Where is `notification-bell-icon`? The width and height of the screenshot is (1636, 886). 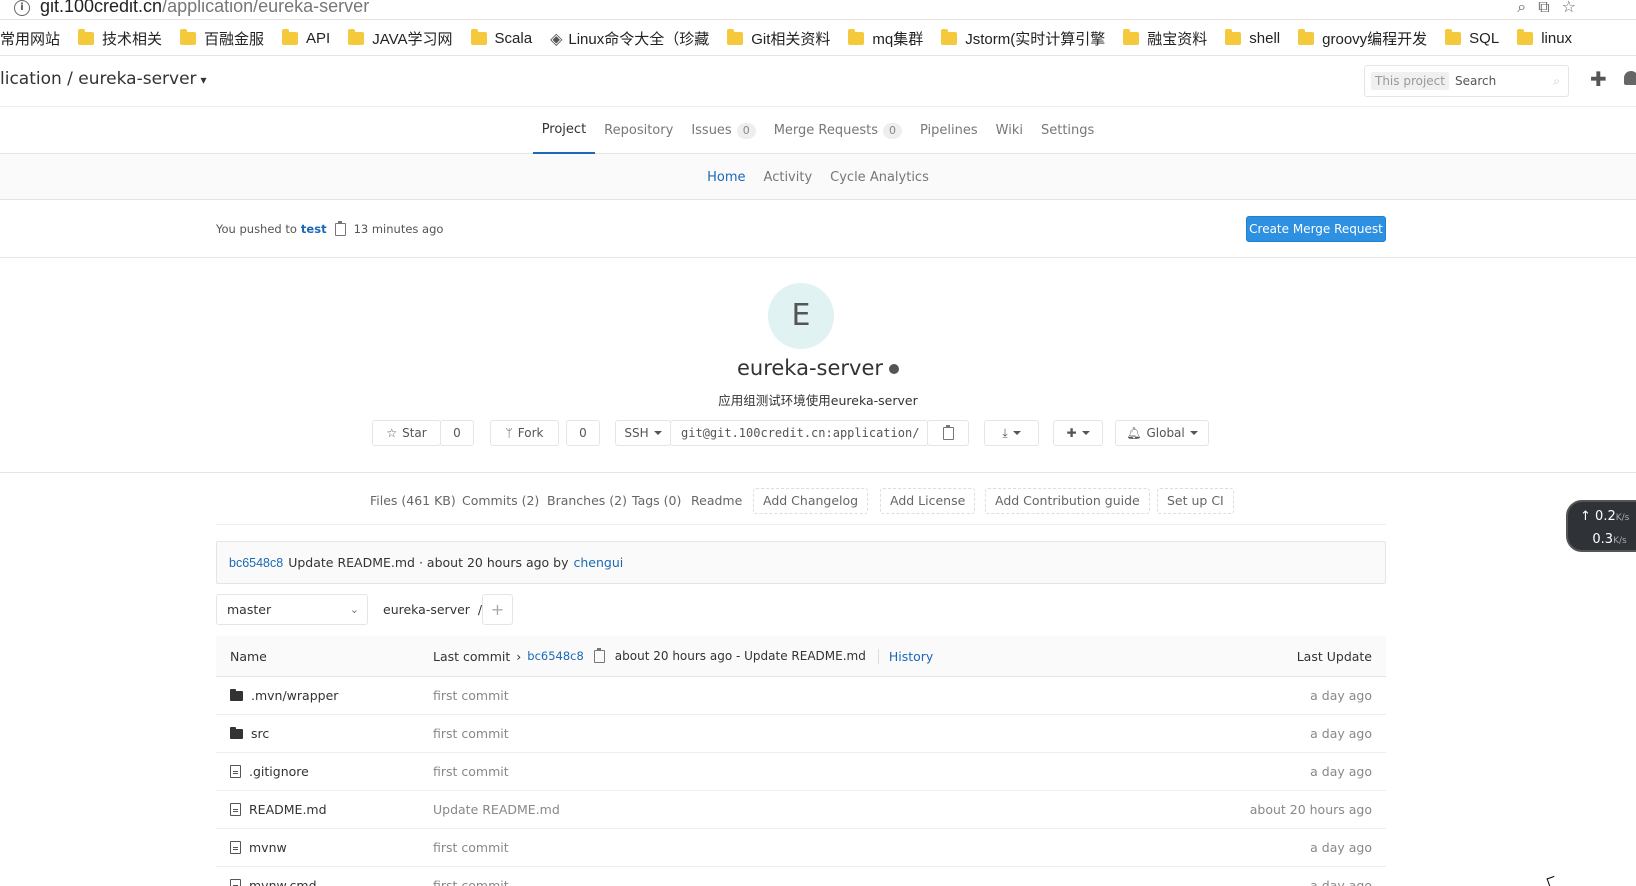
notification-bell-icon is located at coordinates (1630, 78).